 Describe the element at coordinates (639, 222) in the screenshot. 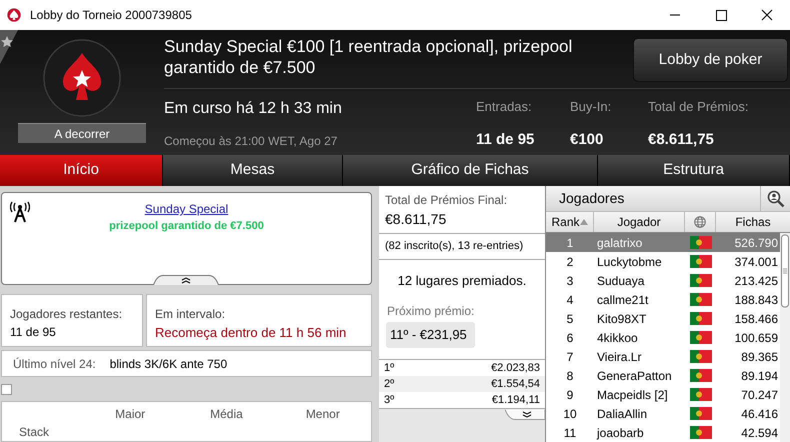

I see `column-header: Jogador` at that location.